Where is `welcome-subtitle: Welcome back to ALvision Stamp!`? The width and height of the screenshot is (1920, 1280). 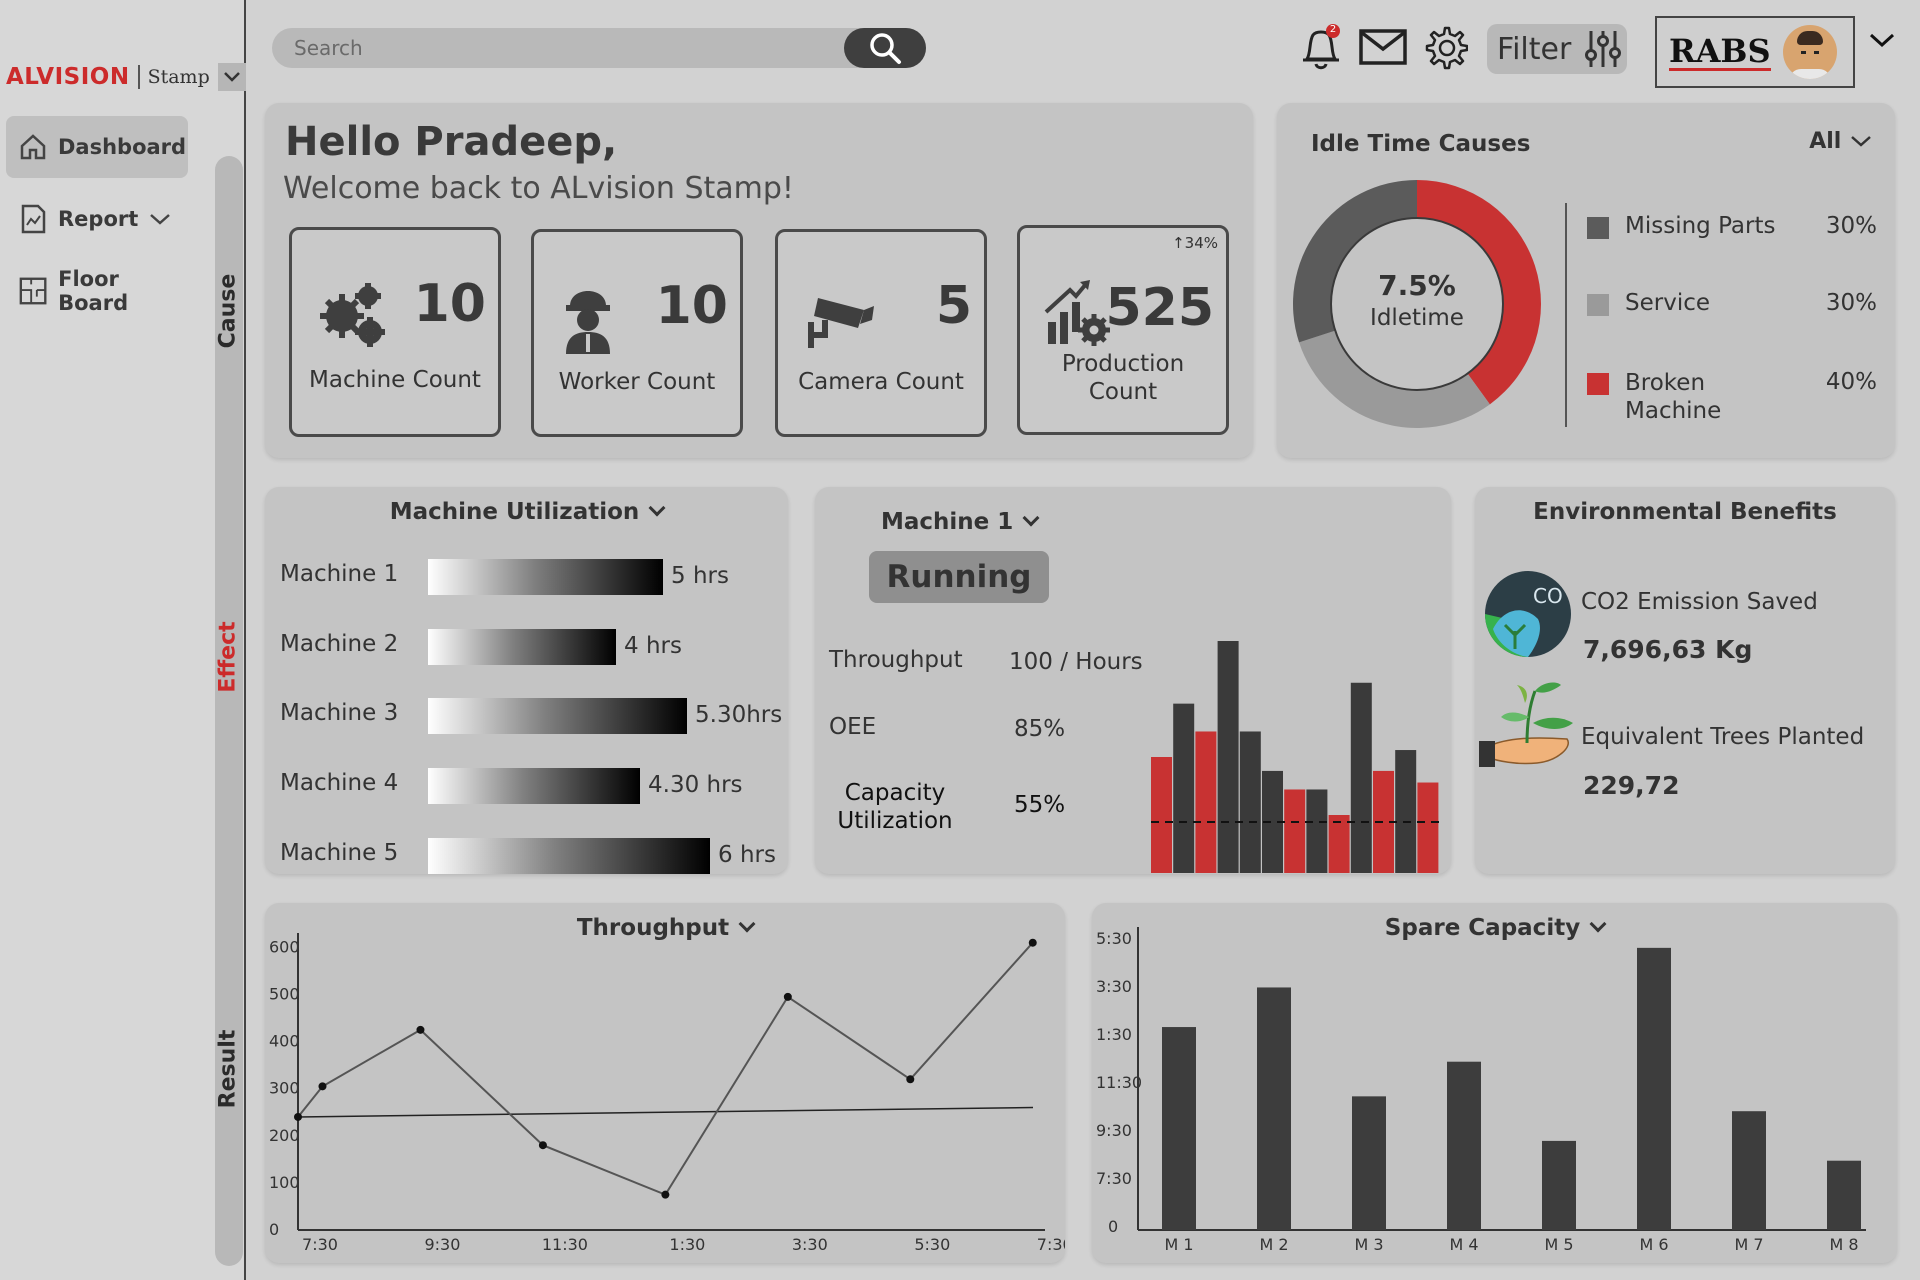
welcome-subtitle: Welcome back to ALvision Stamp! is located at coordinates (538, 188).